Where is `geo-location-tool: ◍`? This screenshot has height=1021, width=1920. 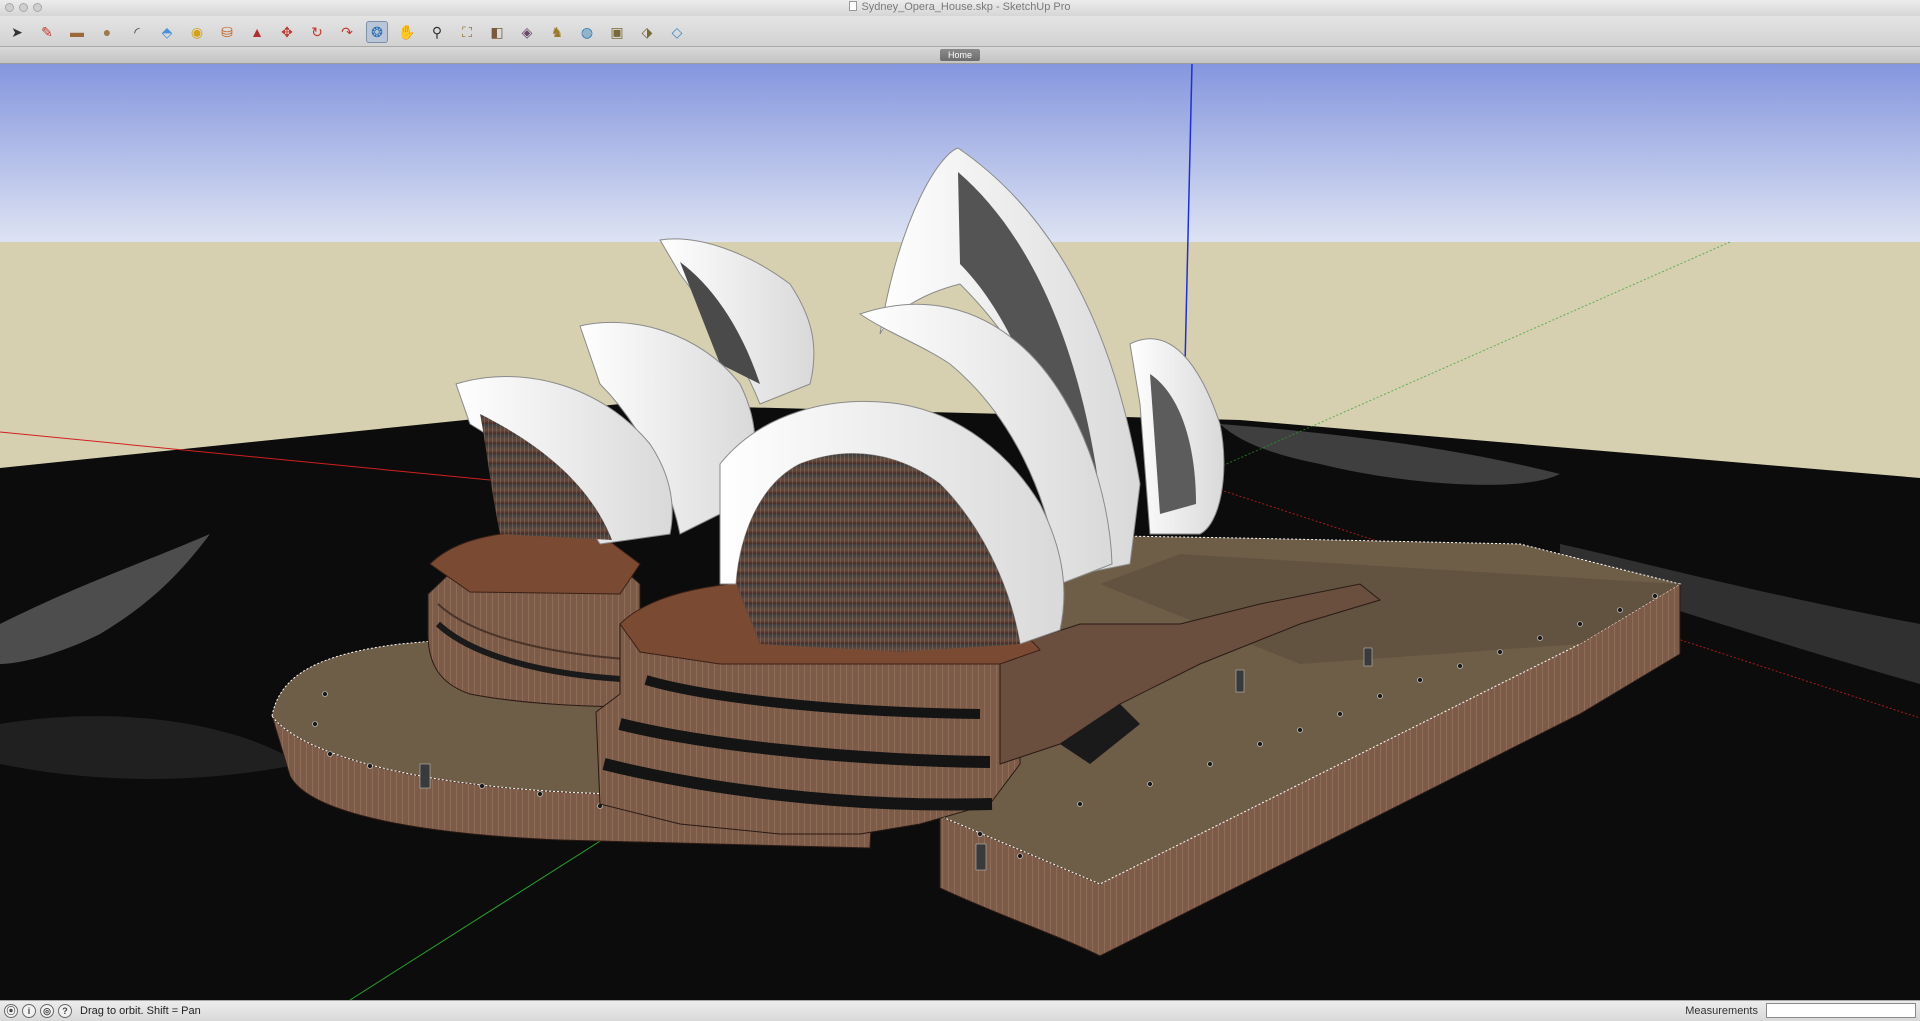
geo-location-tool: ◍ is located at coordinates (587, 32).